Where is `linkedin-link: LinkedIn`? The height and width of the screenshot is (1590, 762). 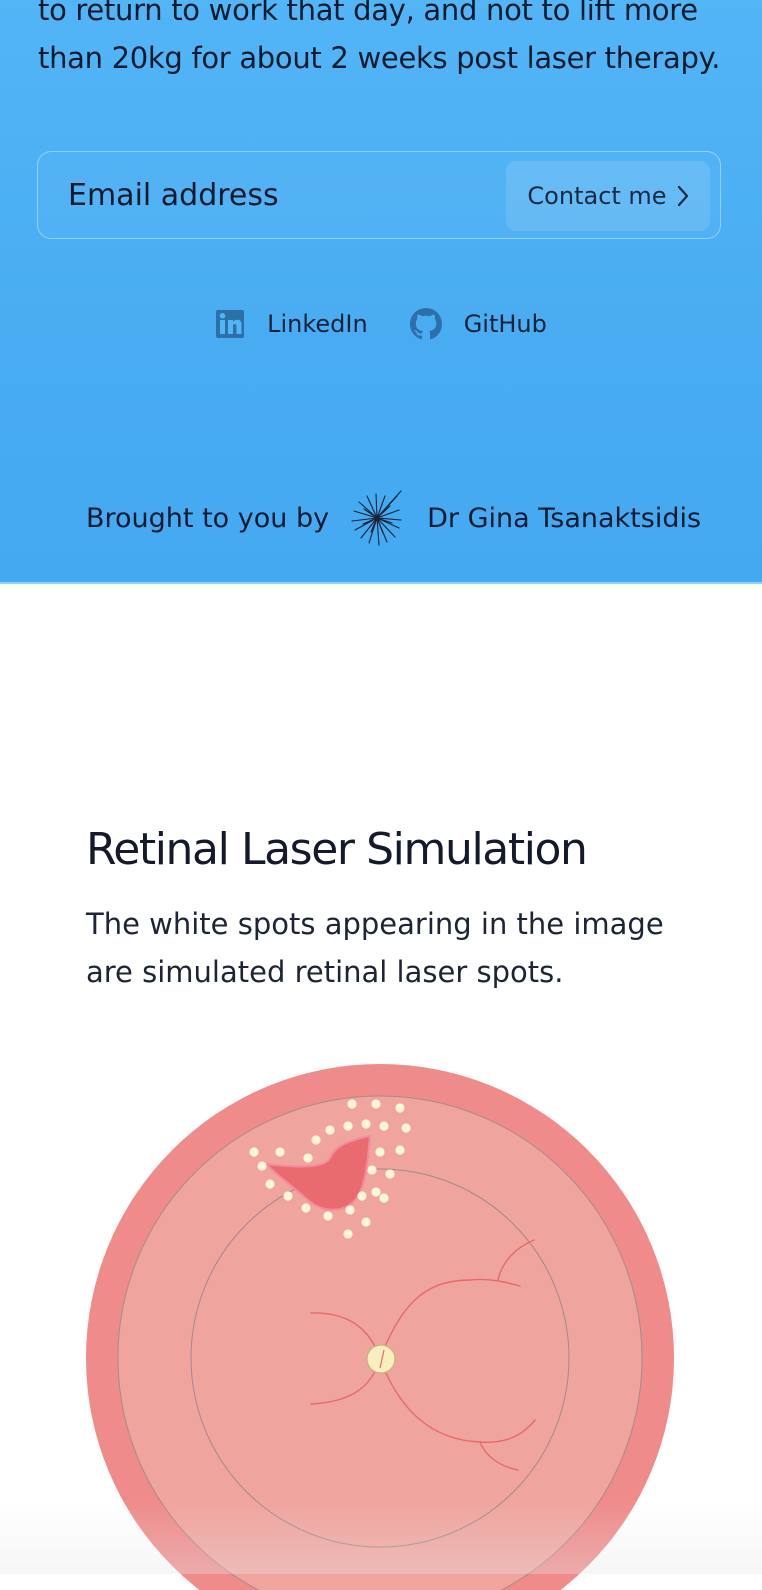 linkedin-link: LinkedIn is located at coordinates (291, 324).